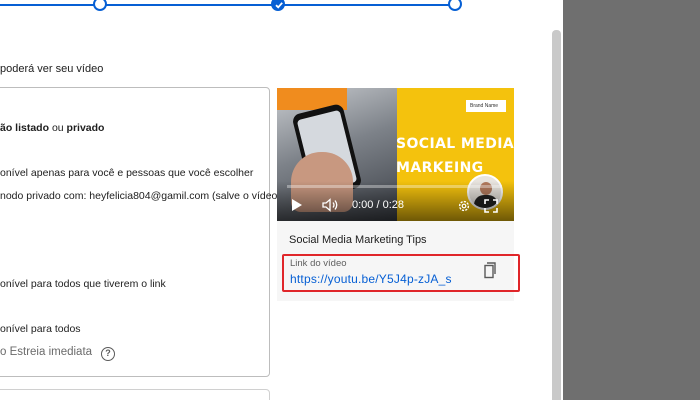 Image resolution: width=700 pixels, height=400 pixels. Describe the element at coordinates (227, 5) in the screenshot. I see `stepper-line` at that location.